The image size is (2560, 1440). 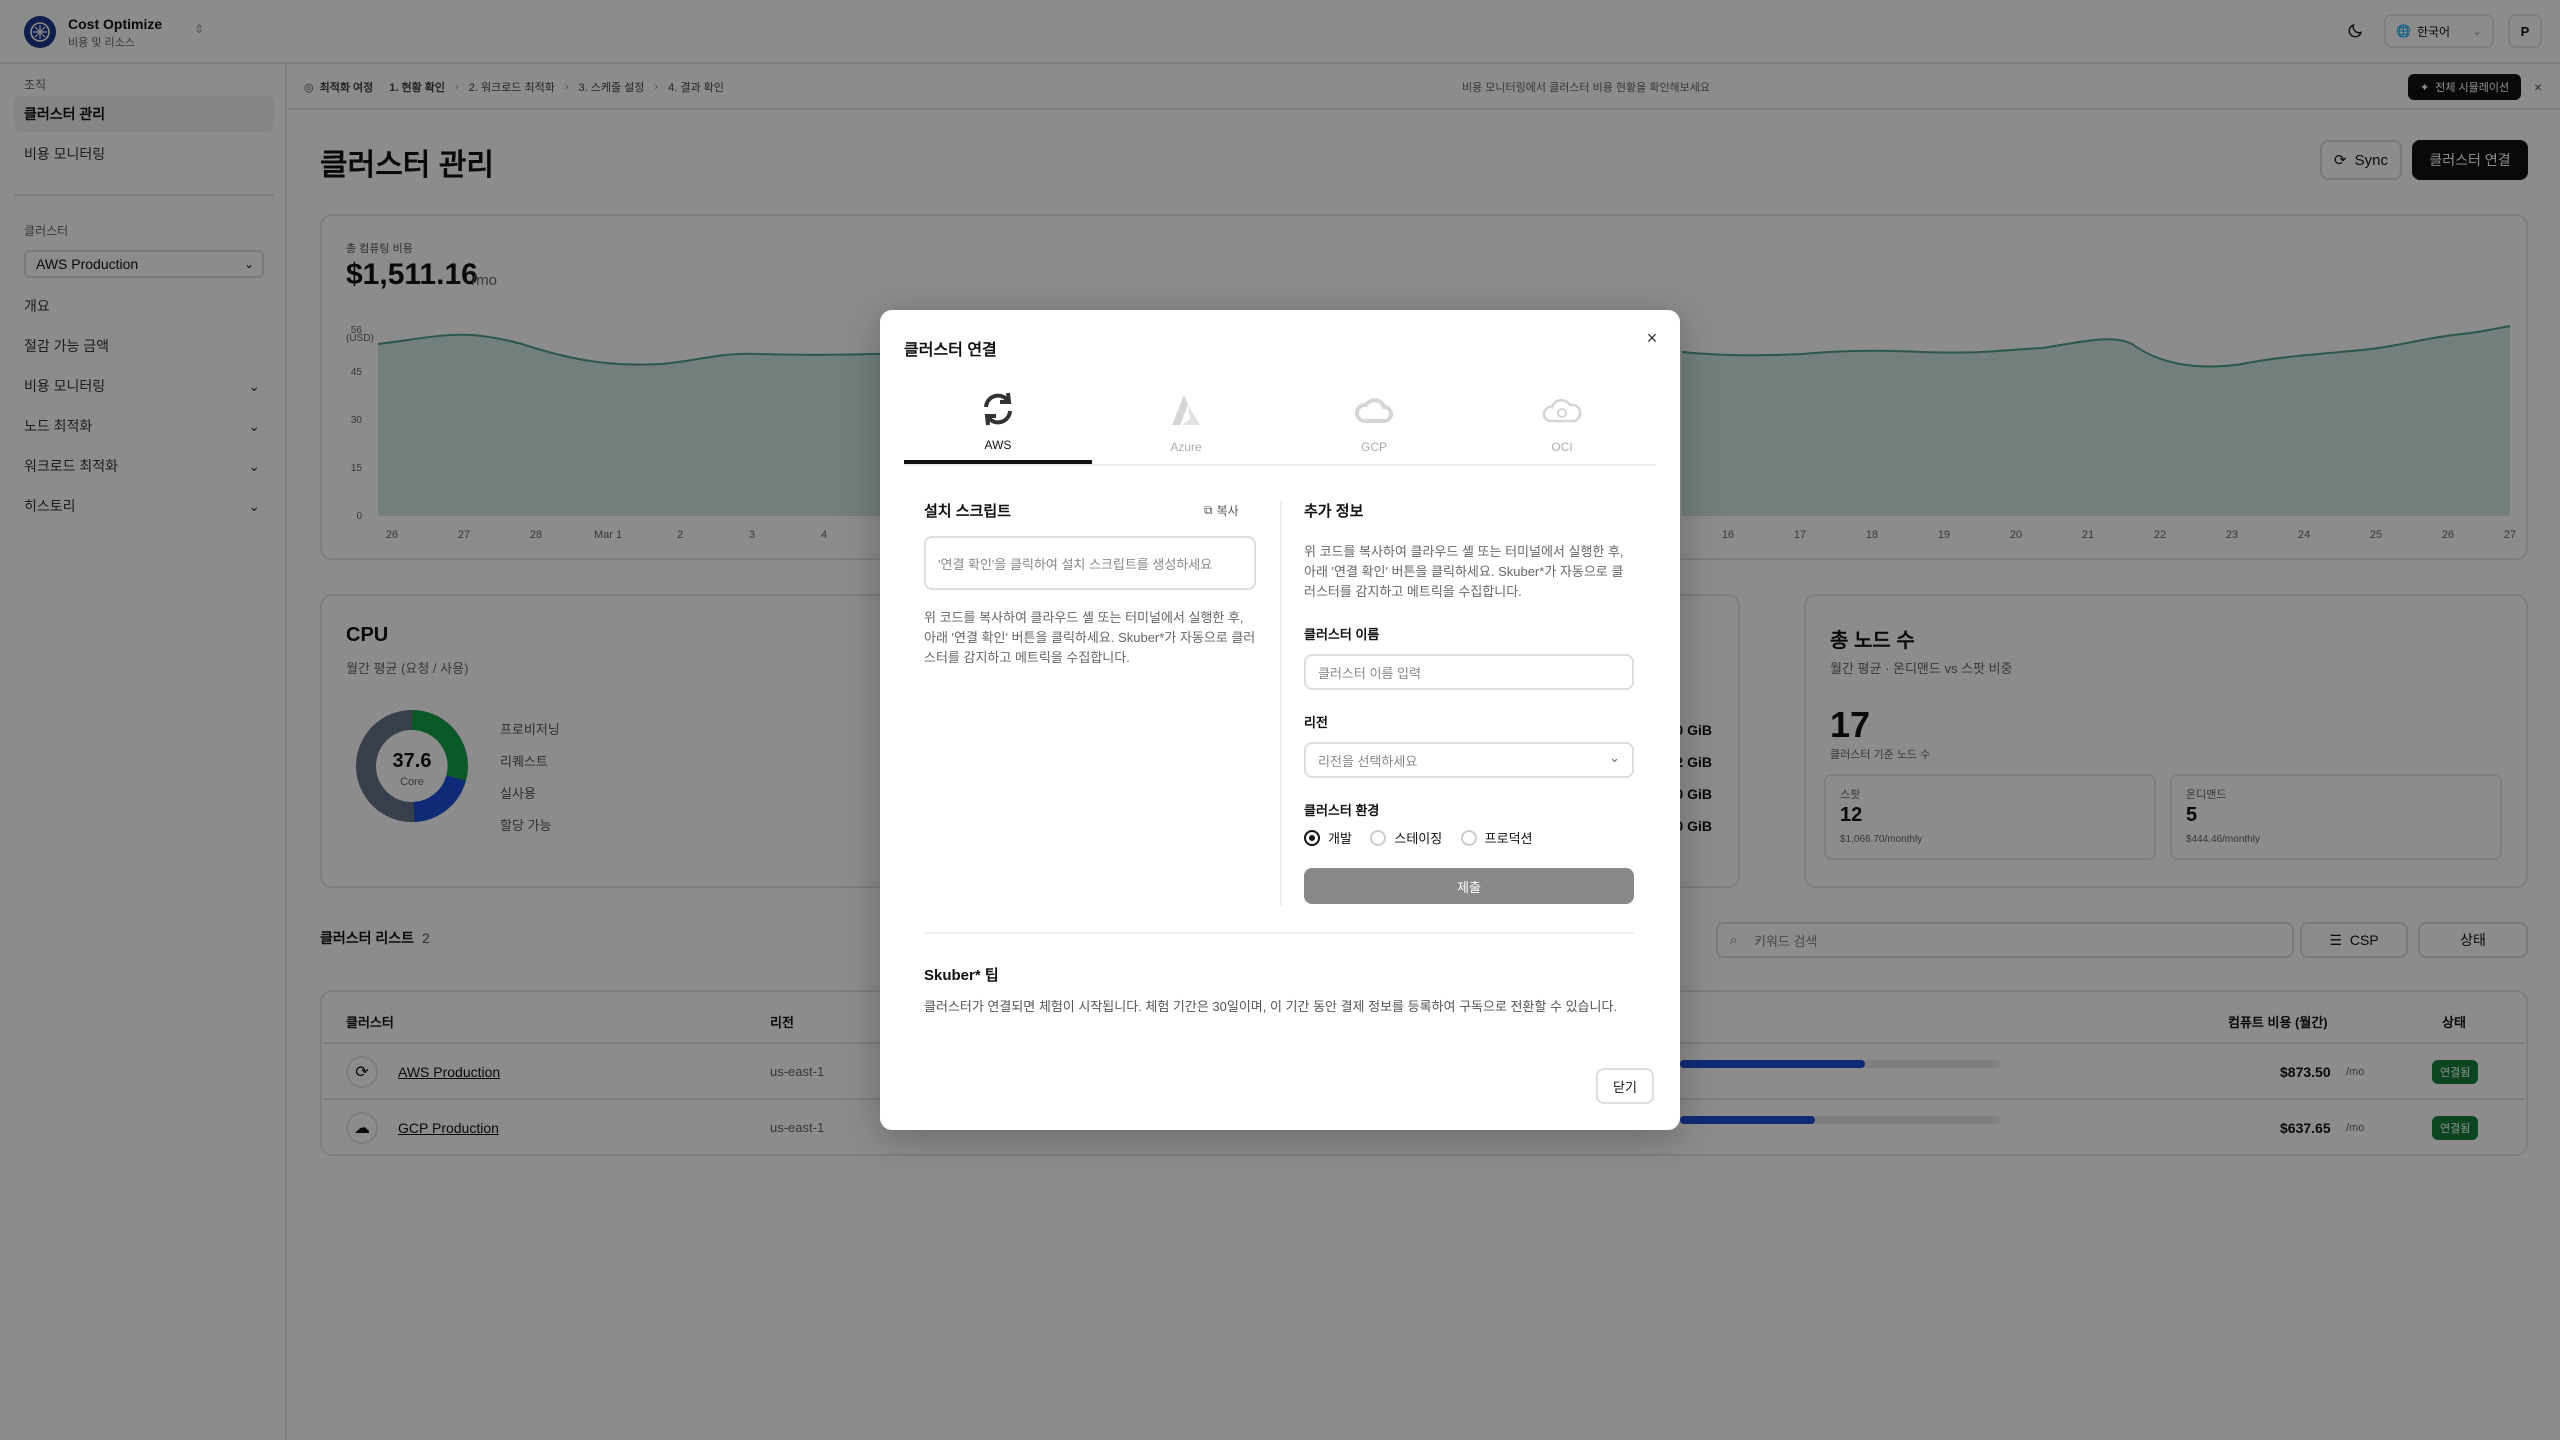 What do you see at coordinates (1279, 933) in the screenshot?
I see `tip-divider` at bounding box center [1279, 933].